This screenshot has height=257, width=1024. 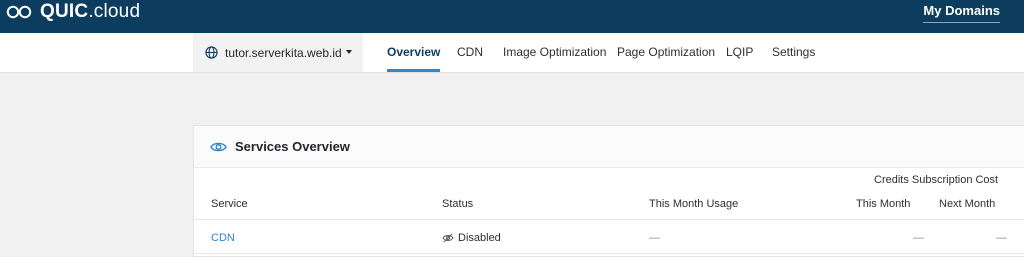 I want to click on domain-select: tutor.serverkita.web.id, so click(x=278, y=52).